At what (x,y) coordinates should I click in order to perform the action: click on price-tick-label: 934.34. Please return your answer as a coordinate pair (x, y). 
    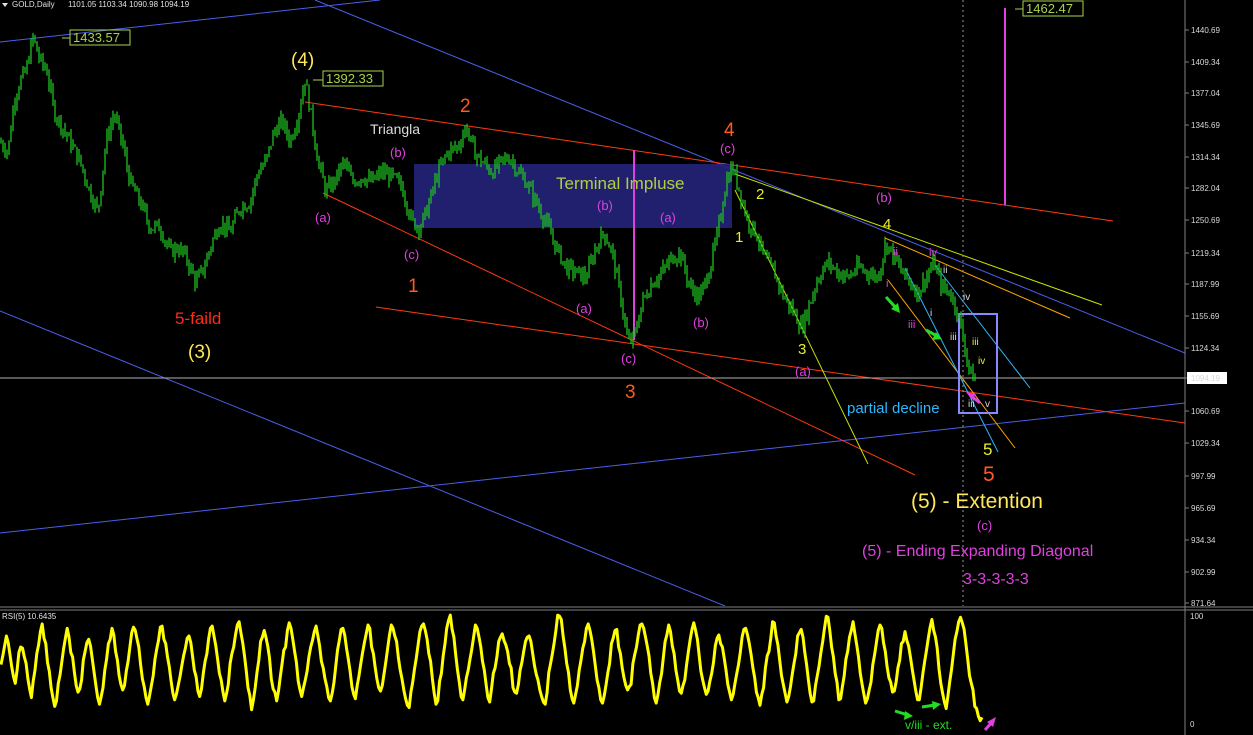
    Looking at the image, I should click on (1203, 540).